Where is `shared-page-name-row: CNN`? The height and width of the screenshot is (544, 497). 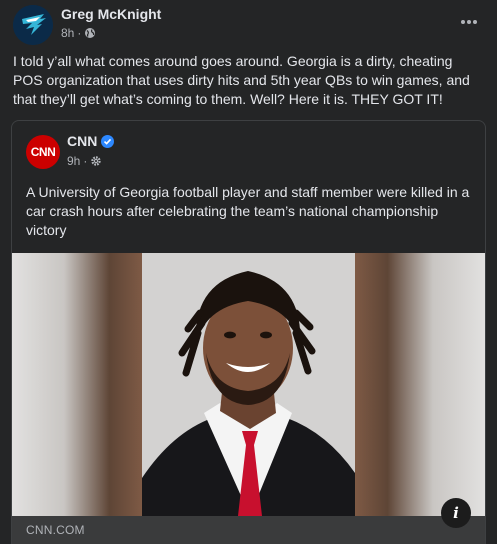 shared-page-name-row: CNN is located at coordinates (91, 141).